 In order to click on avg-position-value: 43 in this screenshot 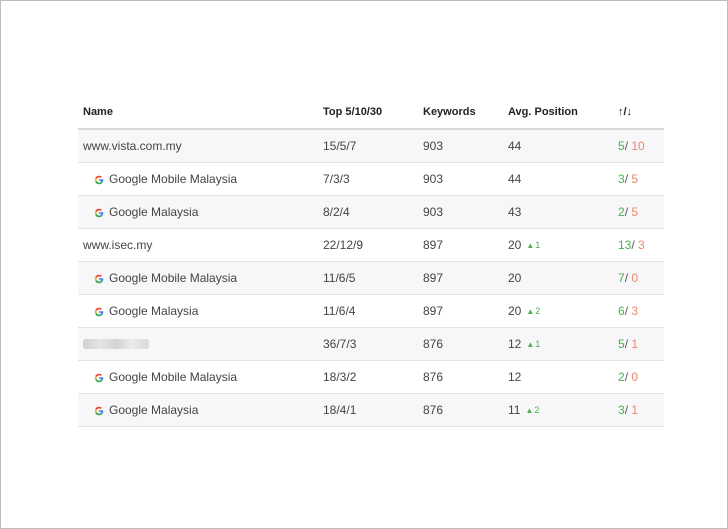, I will do `click(515, 212)`.